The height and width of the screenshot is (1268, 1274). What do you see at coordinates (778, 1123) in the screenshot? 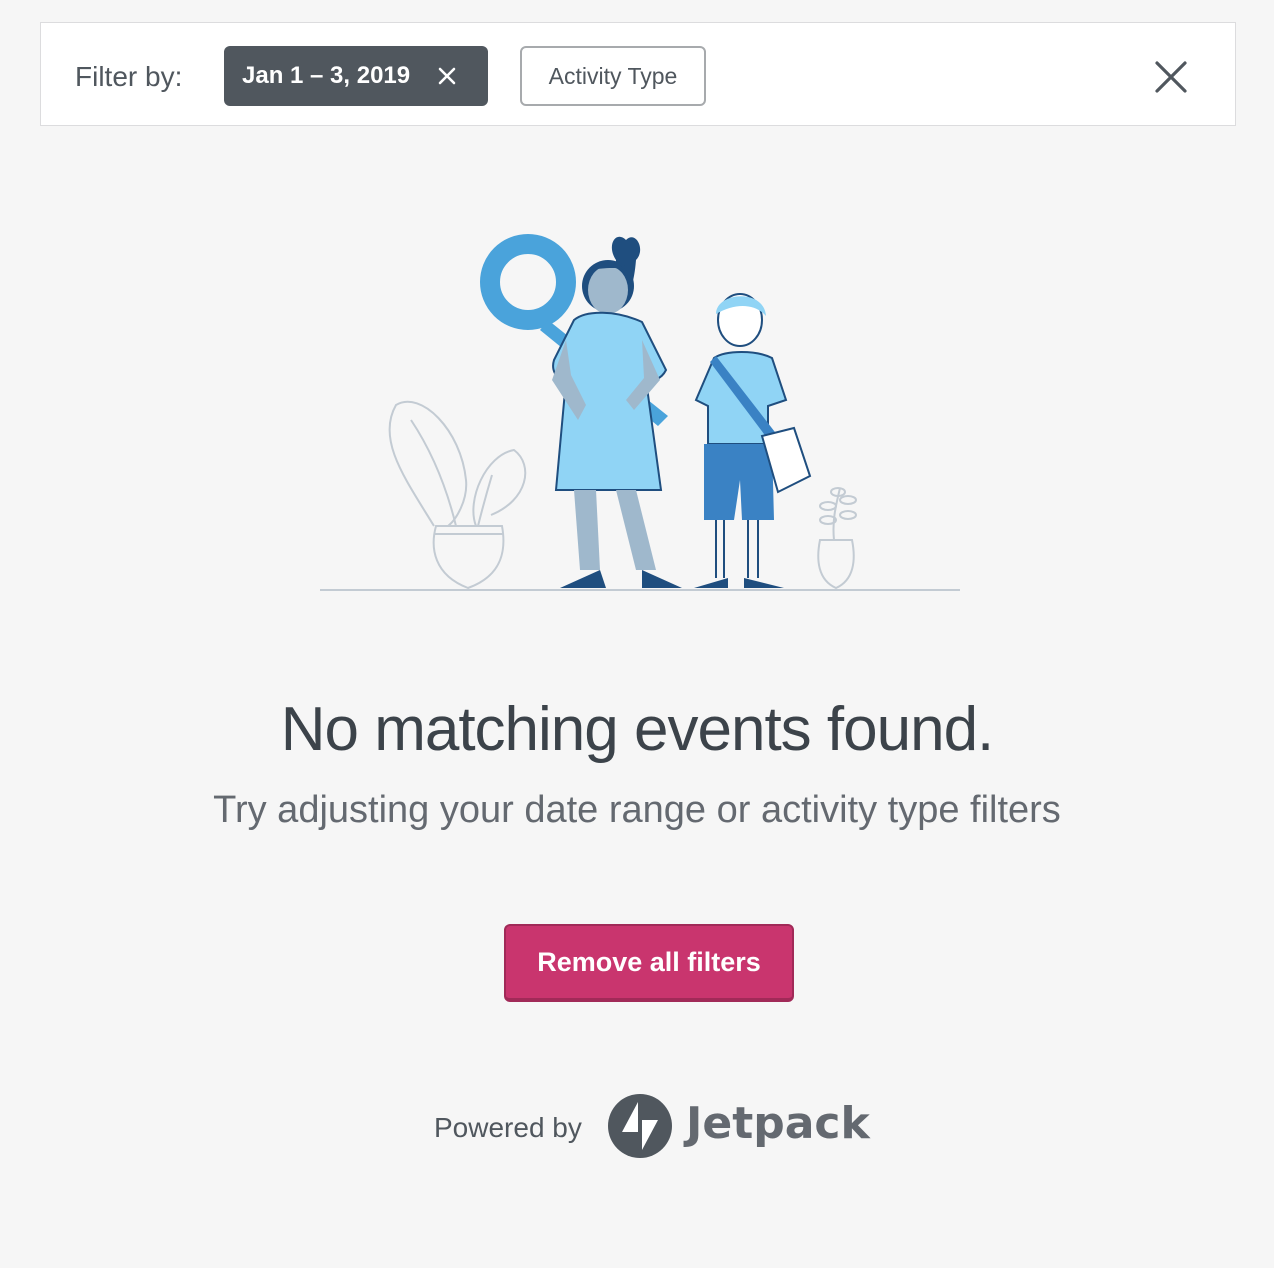
I see `jetpack-wordmark: Jetpack` at bounding box center [778, 1123].